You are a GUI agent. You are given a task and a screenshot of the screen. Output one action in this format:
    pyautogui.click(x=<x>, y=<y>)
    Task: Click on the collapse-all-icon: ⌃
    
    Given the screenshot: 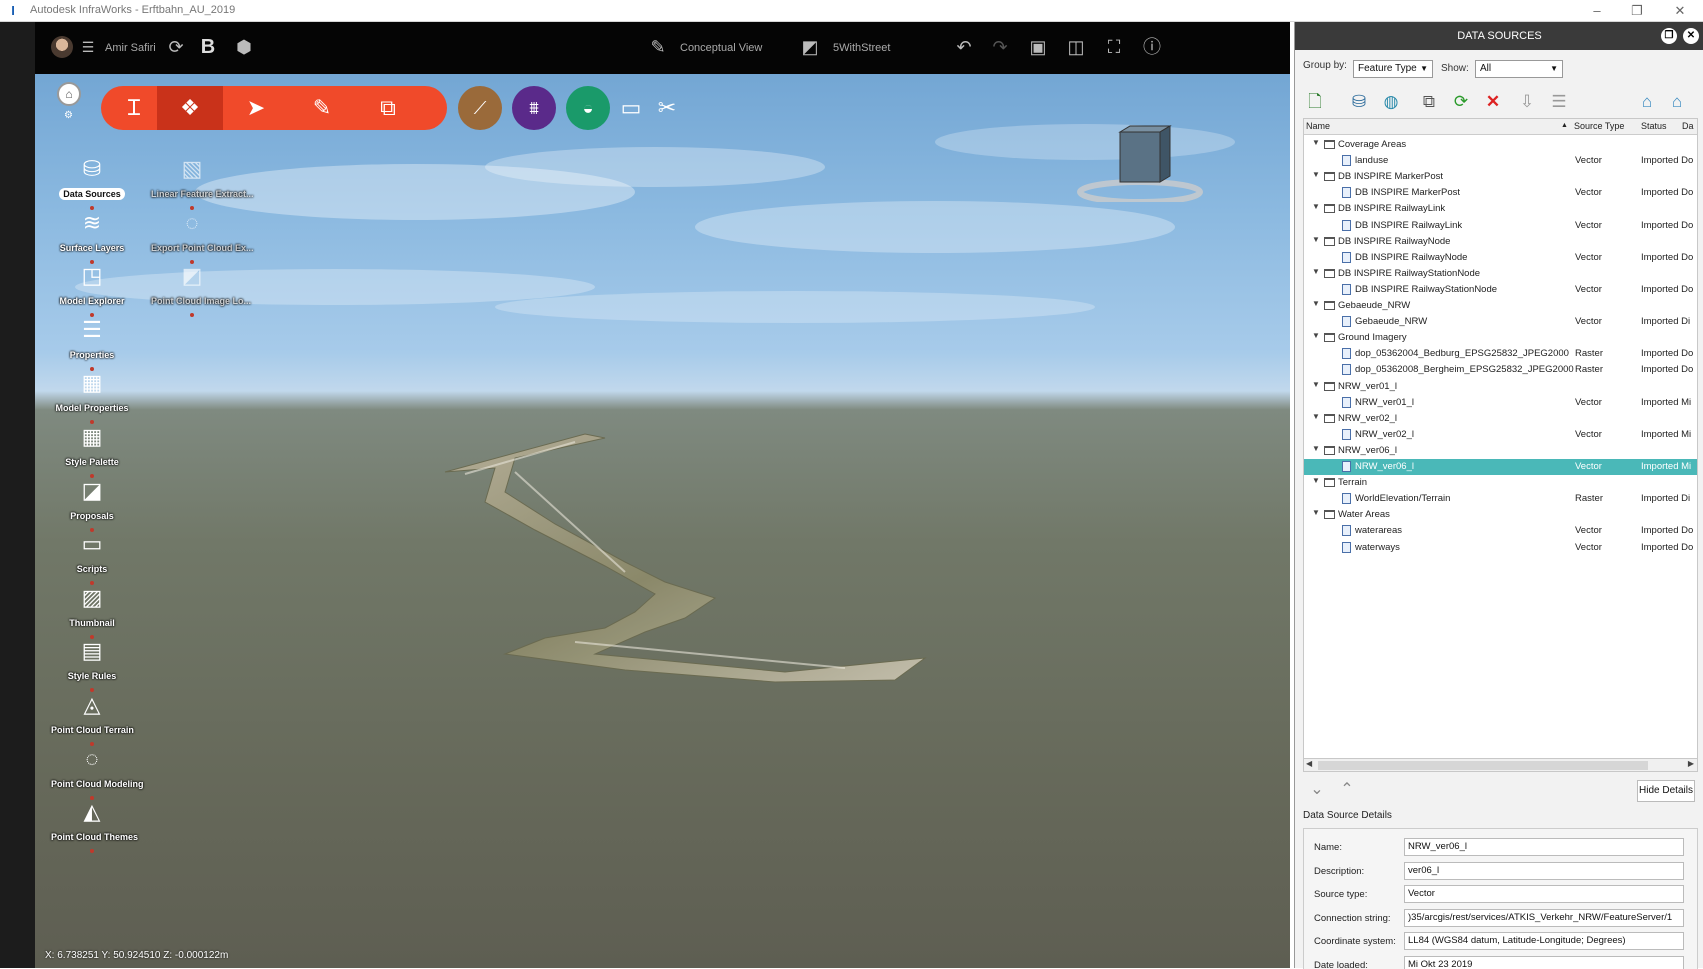 What is the action you would take?
    pyautogui.click(x=1347, y=790)
    